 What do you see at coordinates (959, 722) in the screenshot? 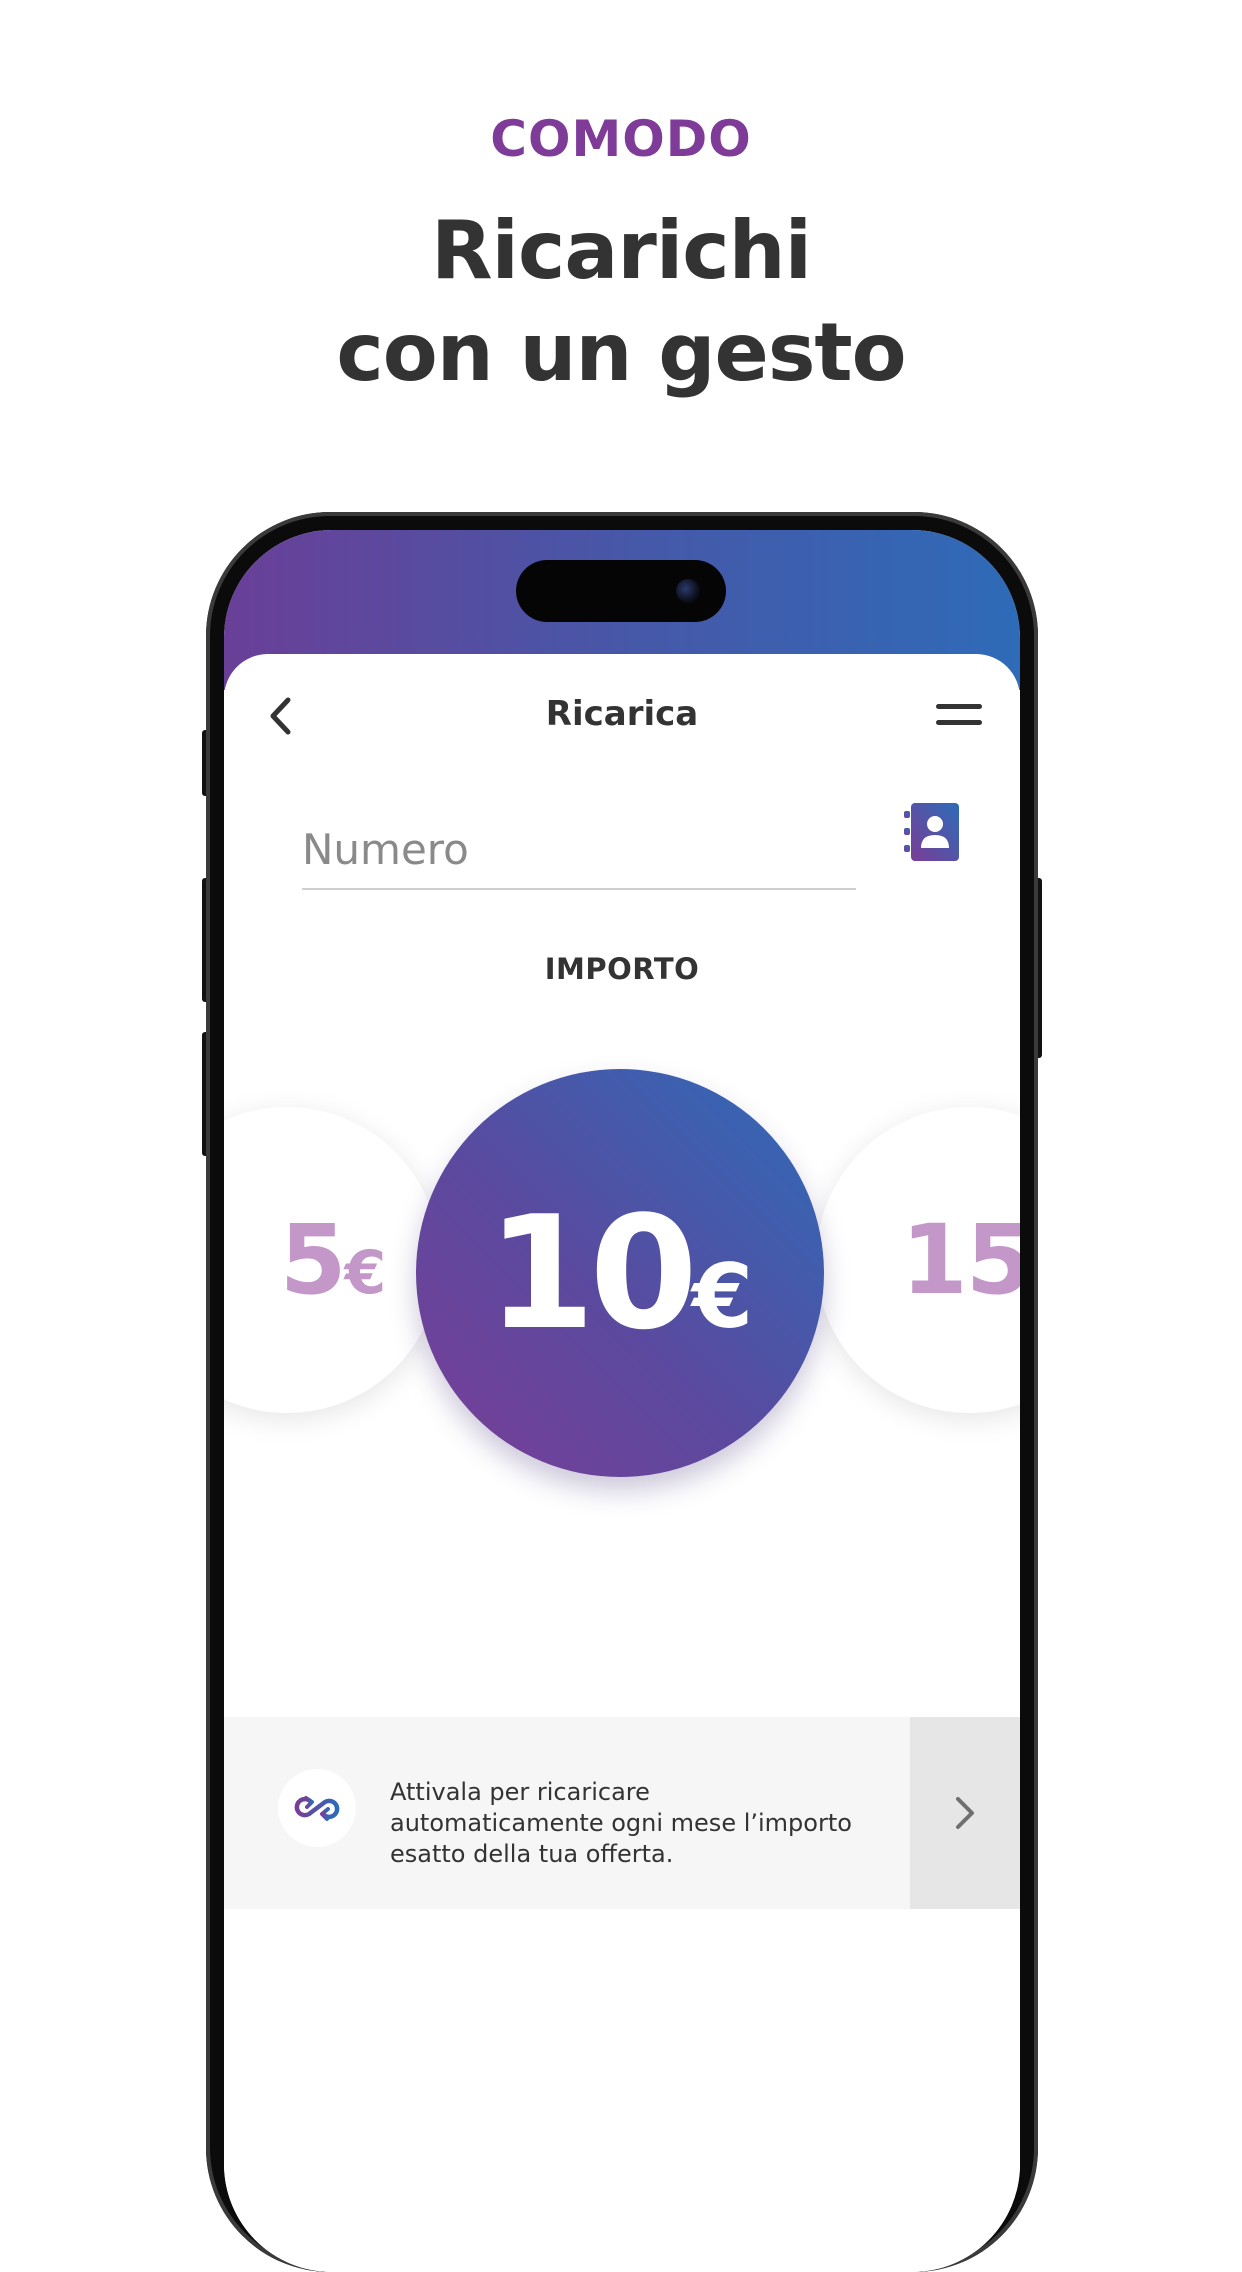
I see `hamburger-menu-icon-bar` at bounding box center [959, 722].